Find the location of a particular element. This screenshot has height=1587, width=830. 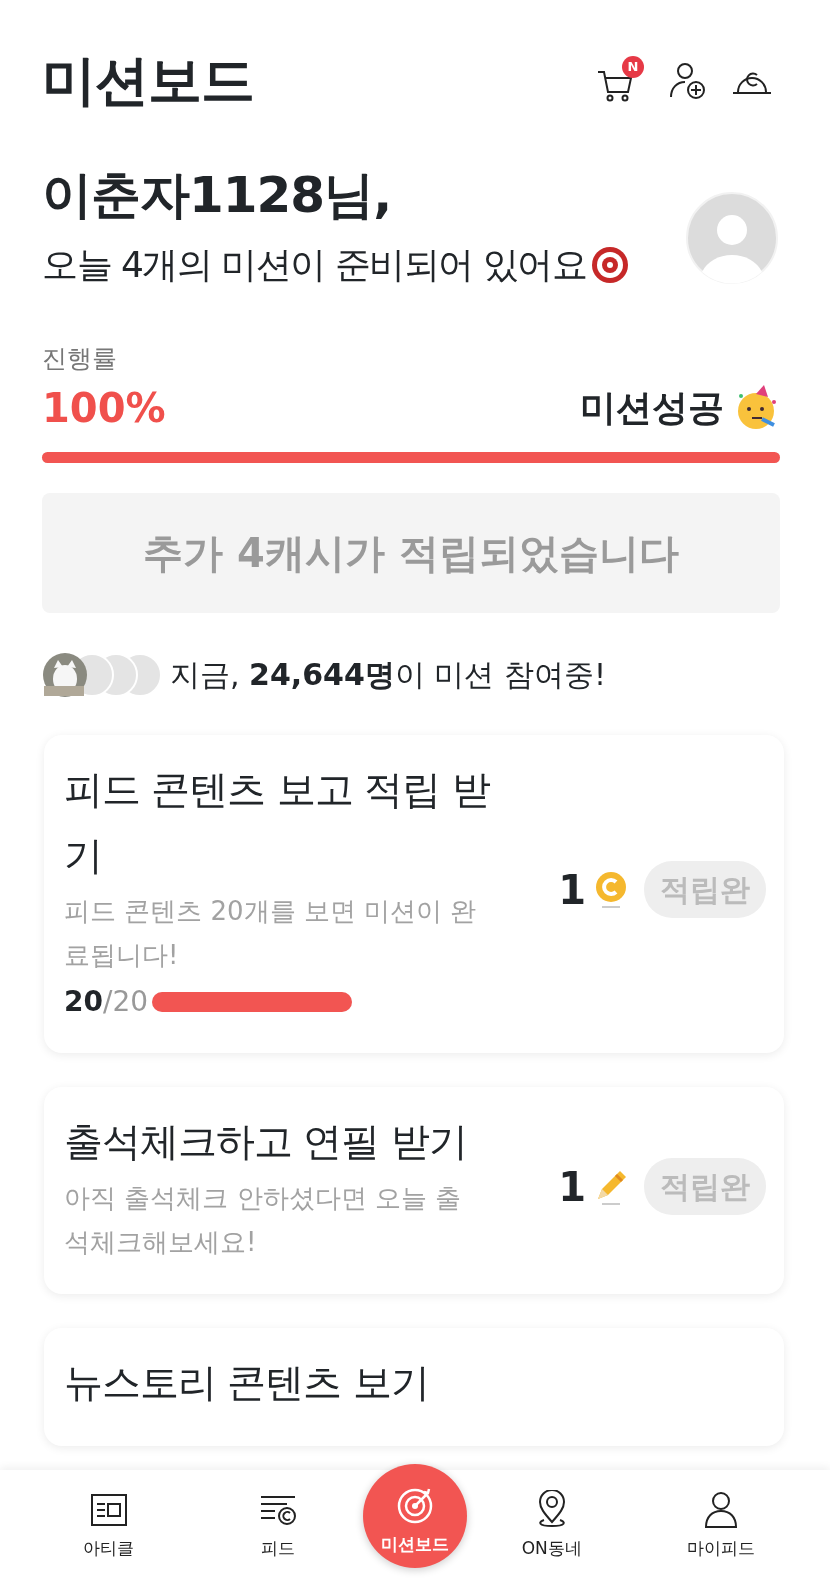

participants-text: 지금, 24,644명이 미션 참여중! is located at coordinates (388, 675).